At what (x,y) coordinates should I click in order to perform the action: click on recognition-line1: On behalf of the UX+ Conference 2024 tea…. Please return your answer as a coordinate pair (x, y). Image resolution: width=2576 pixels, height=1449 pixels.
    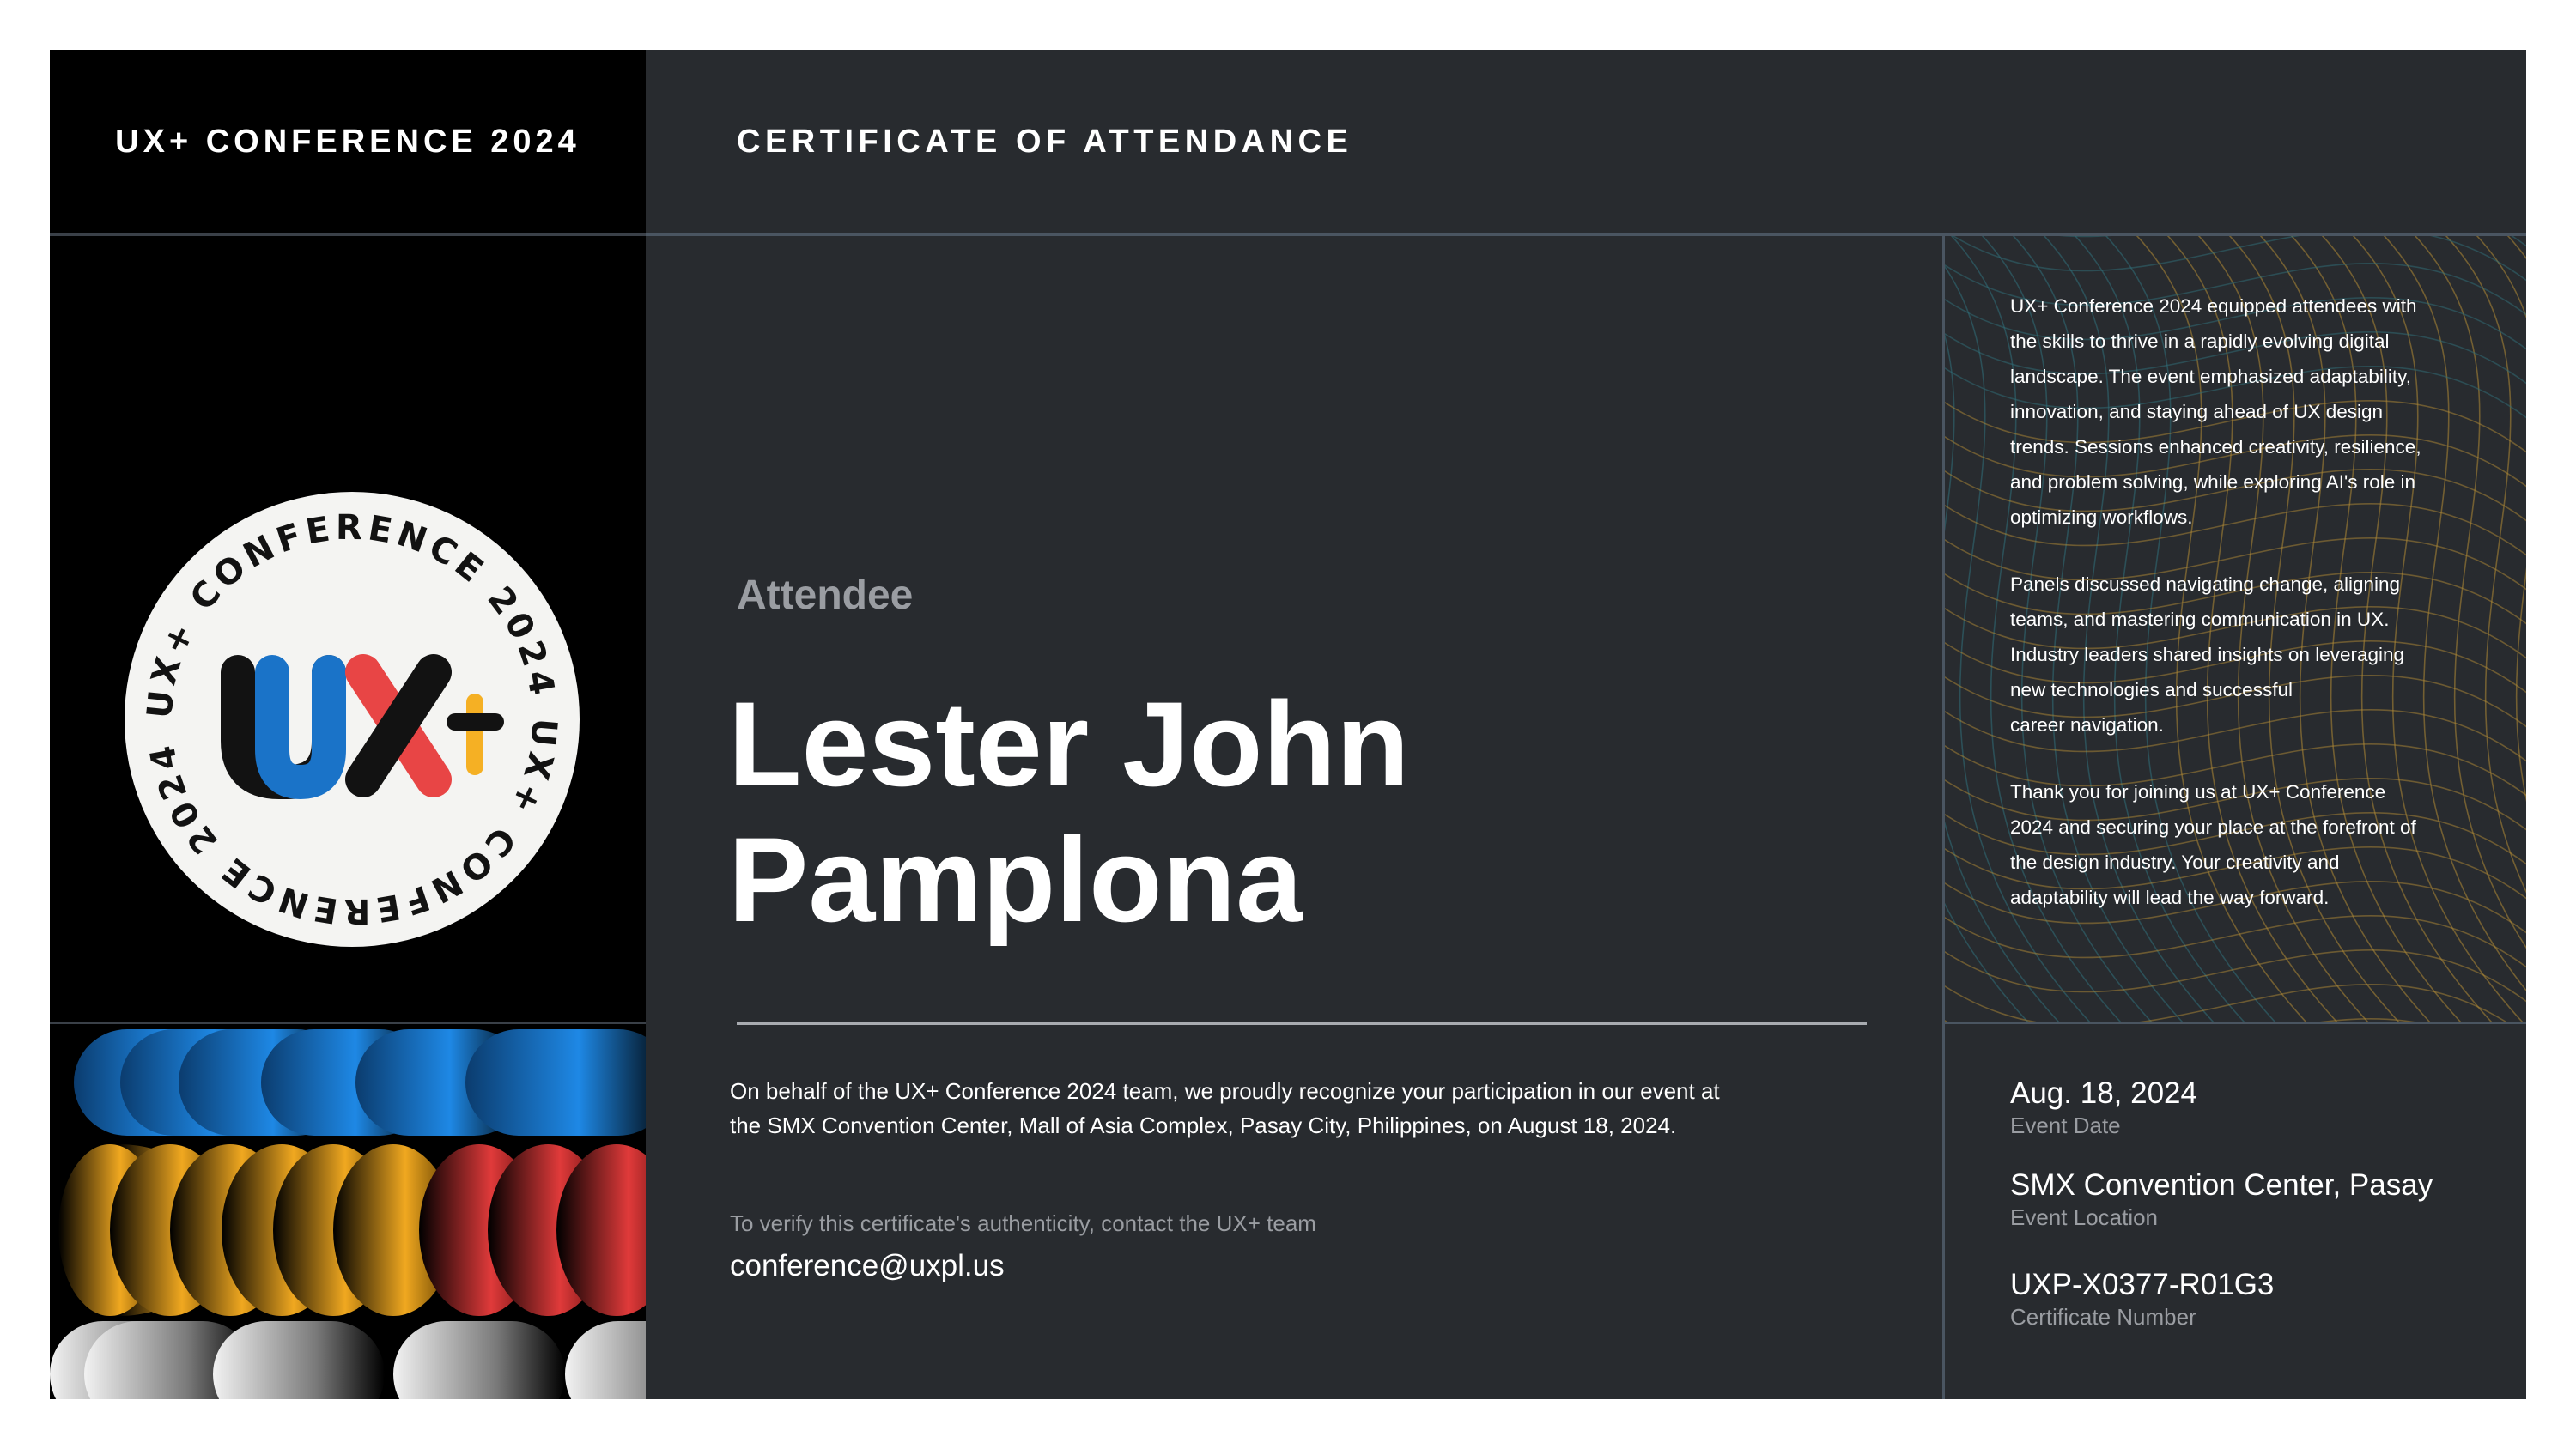
    Looking at the image, I should click on (1225, 1091).